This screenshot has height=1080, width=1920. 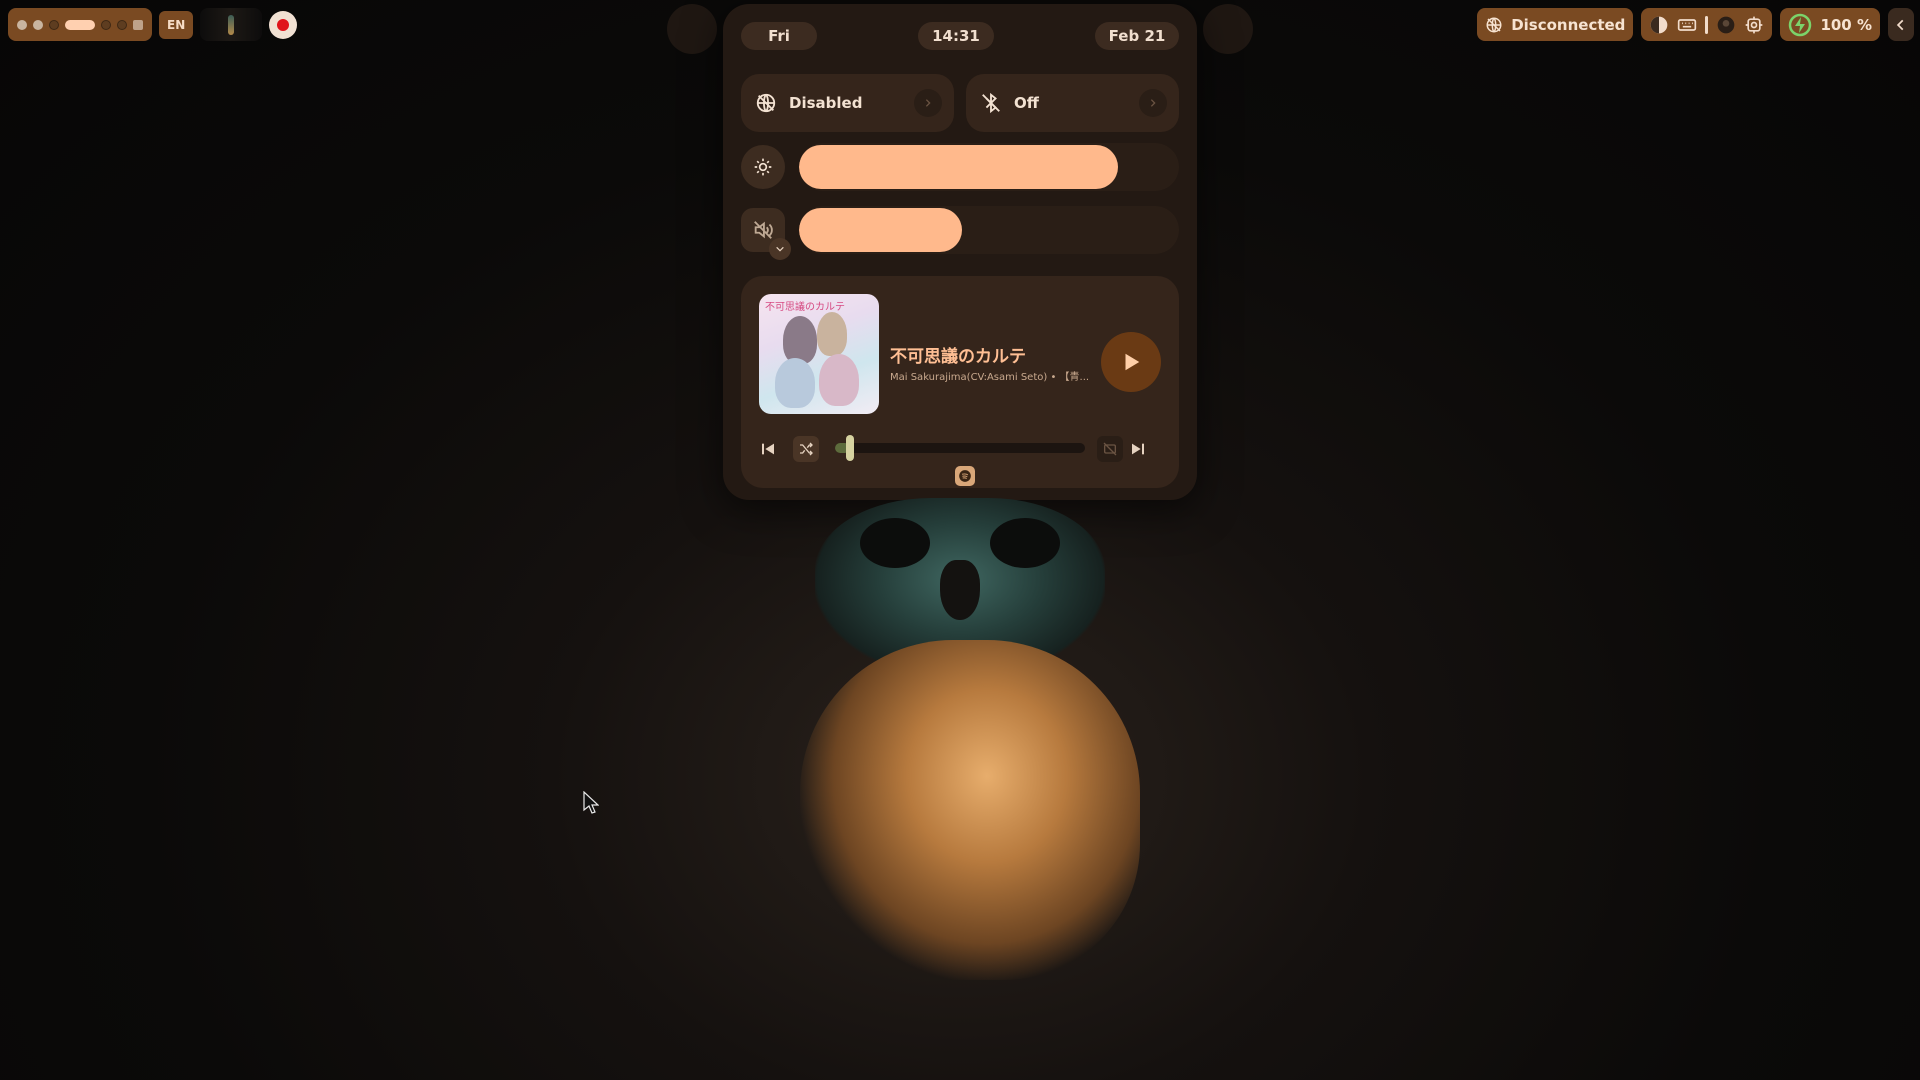 I want to click on network-chip: Disconnected, so click(x=1555, y=24).